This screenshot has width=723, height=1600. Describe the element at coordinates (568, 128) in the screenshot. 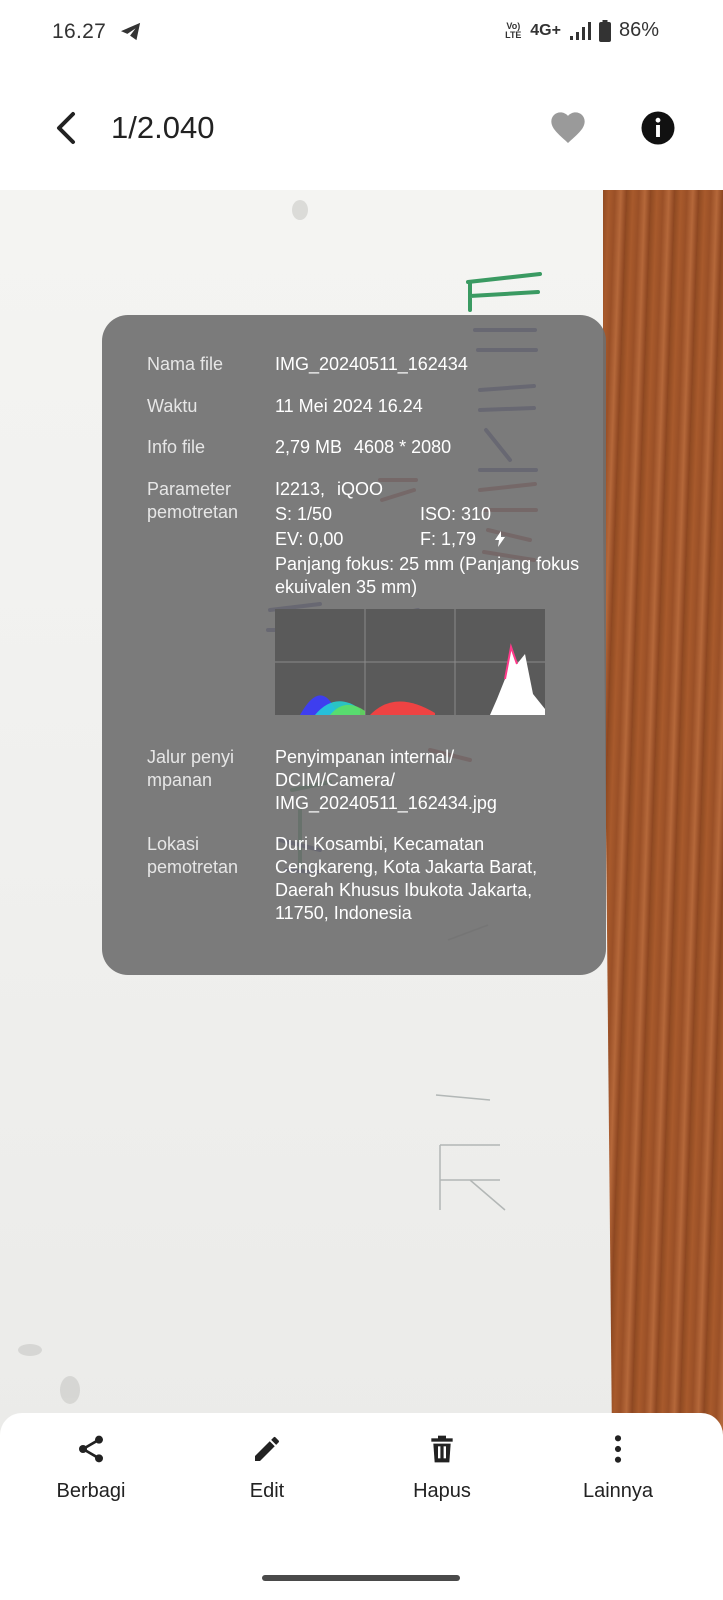

I see `heart-icon` at that location.